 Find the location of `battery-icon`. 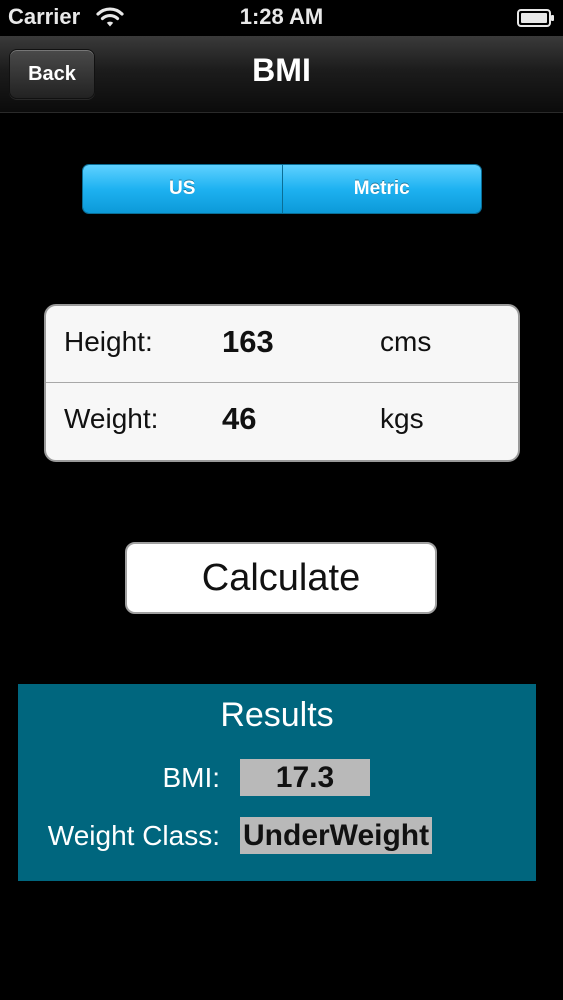

battery-icon is located at coordinates (536, 20).